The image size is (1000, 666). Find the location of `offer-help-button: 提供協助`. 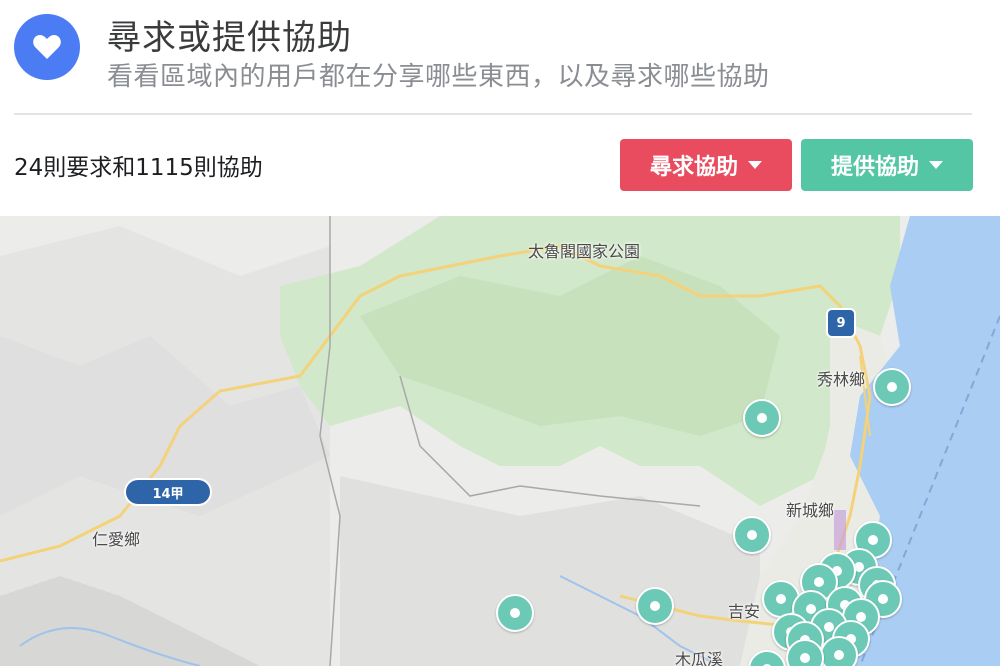

offer-help-button: 提供協助 is located at coordinates (887, 165).